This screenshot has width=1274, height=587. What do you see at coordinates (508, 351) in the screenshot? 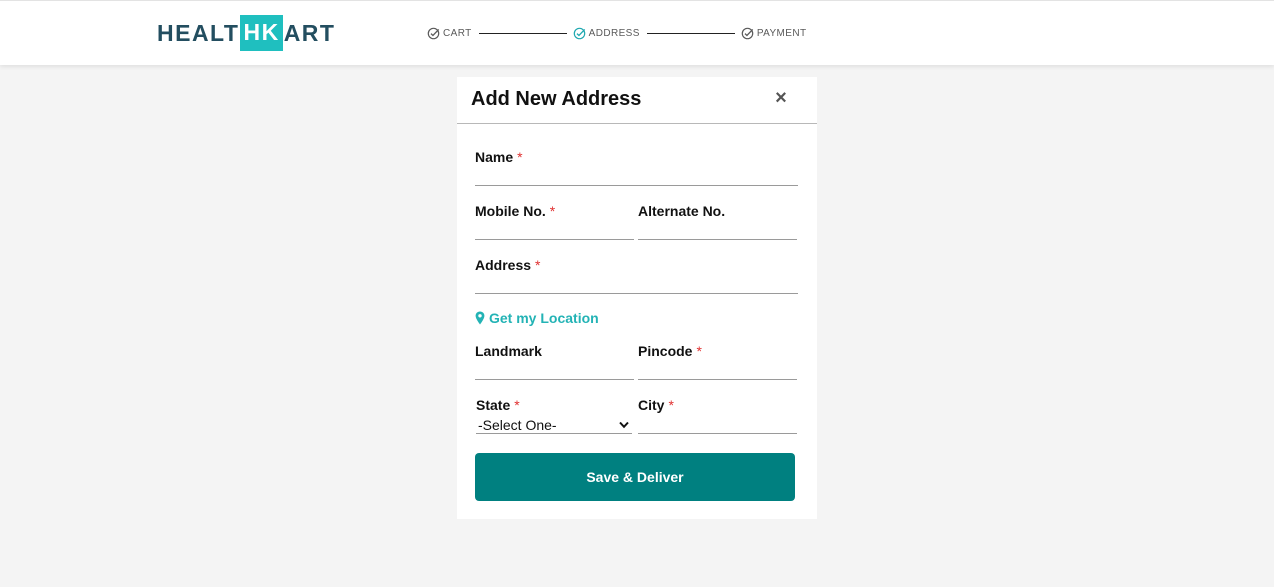
I see `landmark-label-text: Landmark` at bounding box center [508, 351].